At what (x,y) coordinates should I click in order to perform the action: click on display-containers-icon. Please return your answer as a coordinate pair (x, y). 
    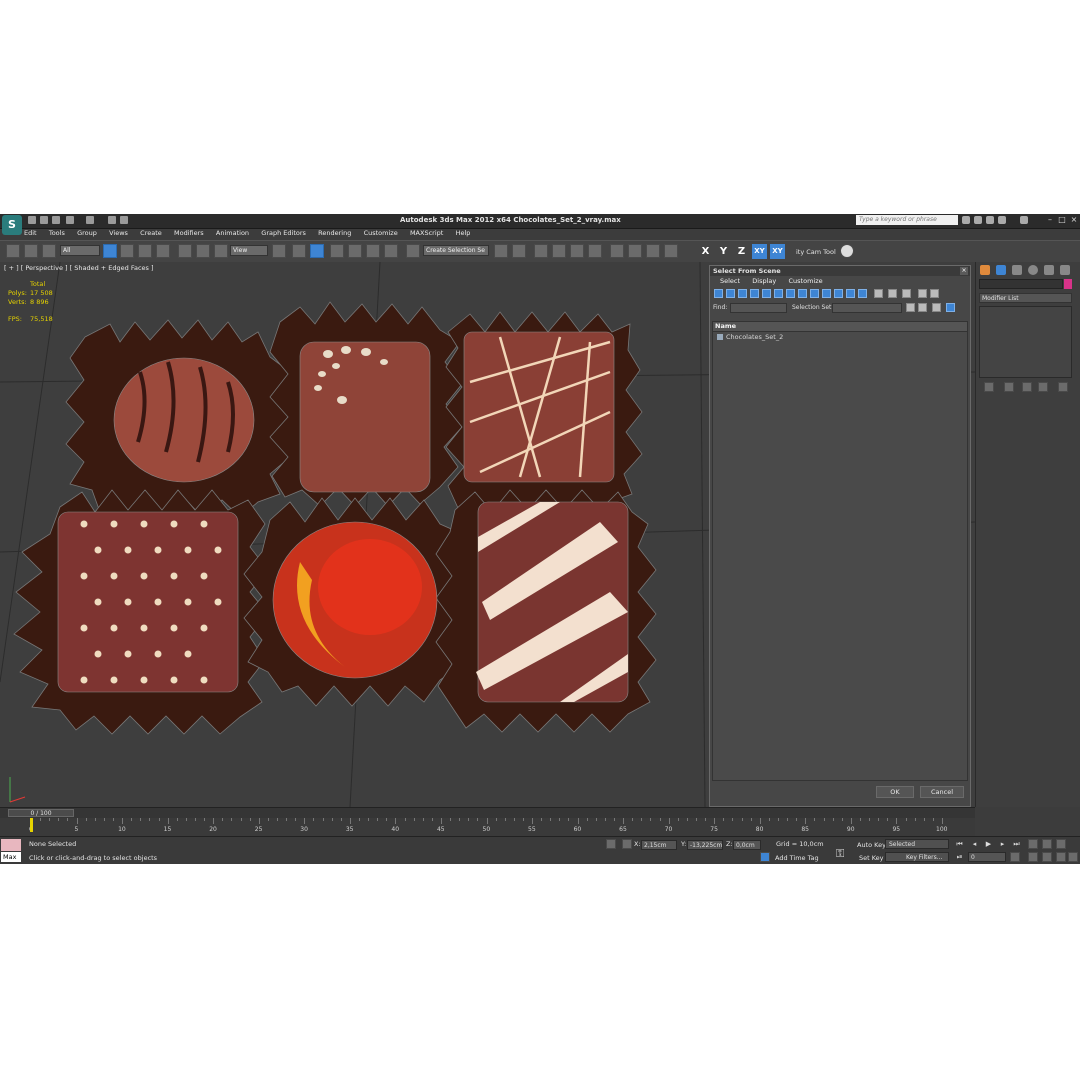
    Looking at the image, I should click on (826, 293).